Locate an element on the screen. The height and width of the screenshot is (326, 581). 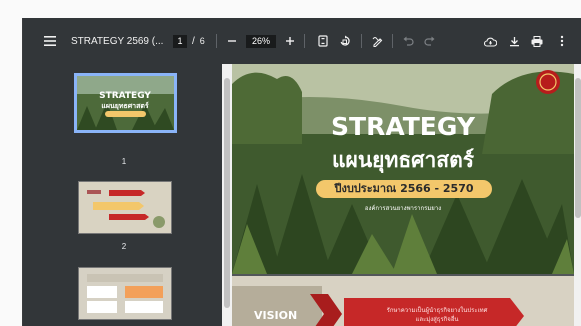
vision-label: VISION is located at coordinates (276, 315).